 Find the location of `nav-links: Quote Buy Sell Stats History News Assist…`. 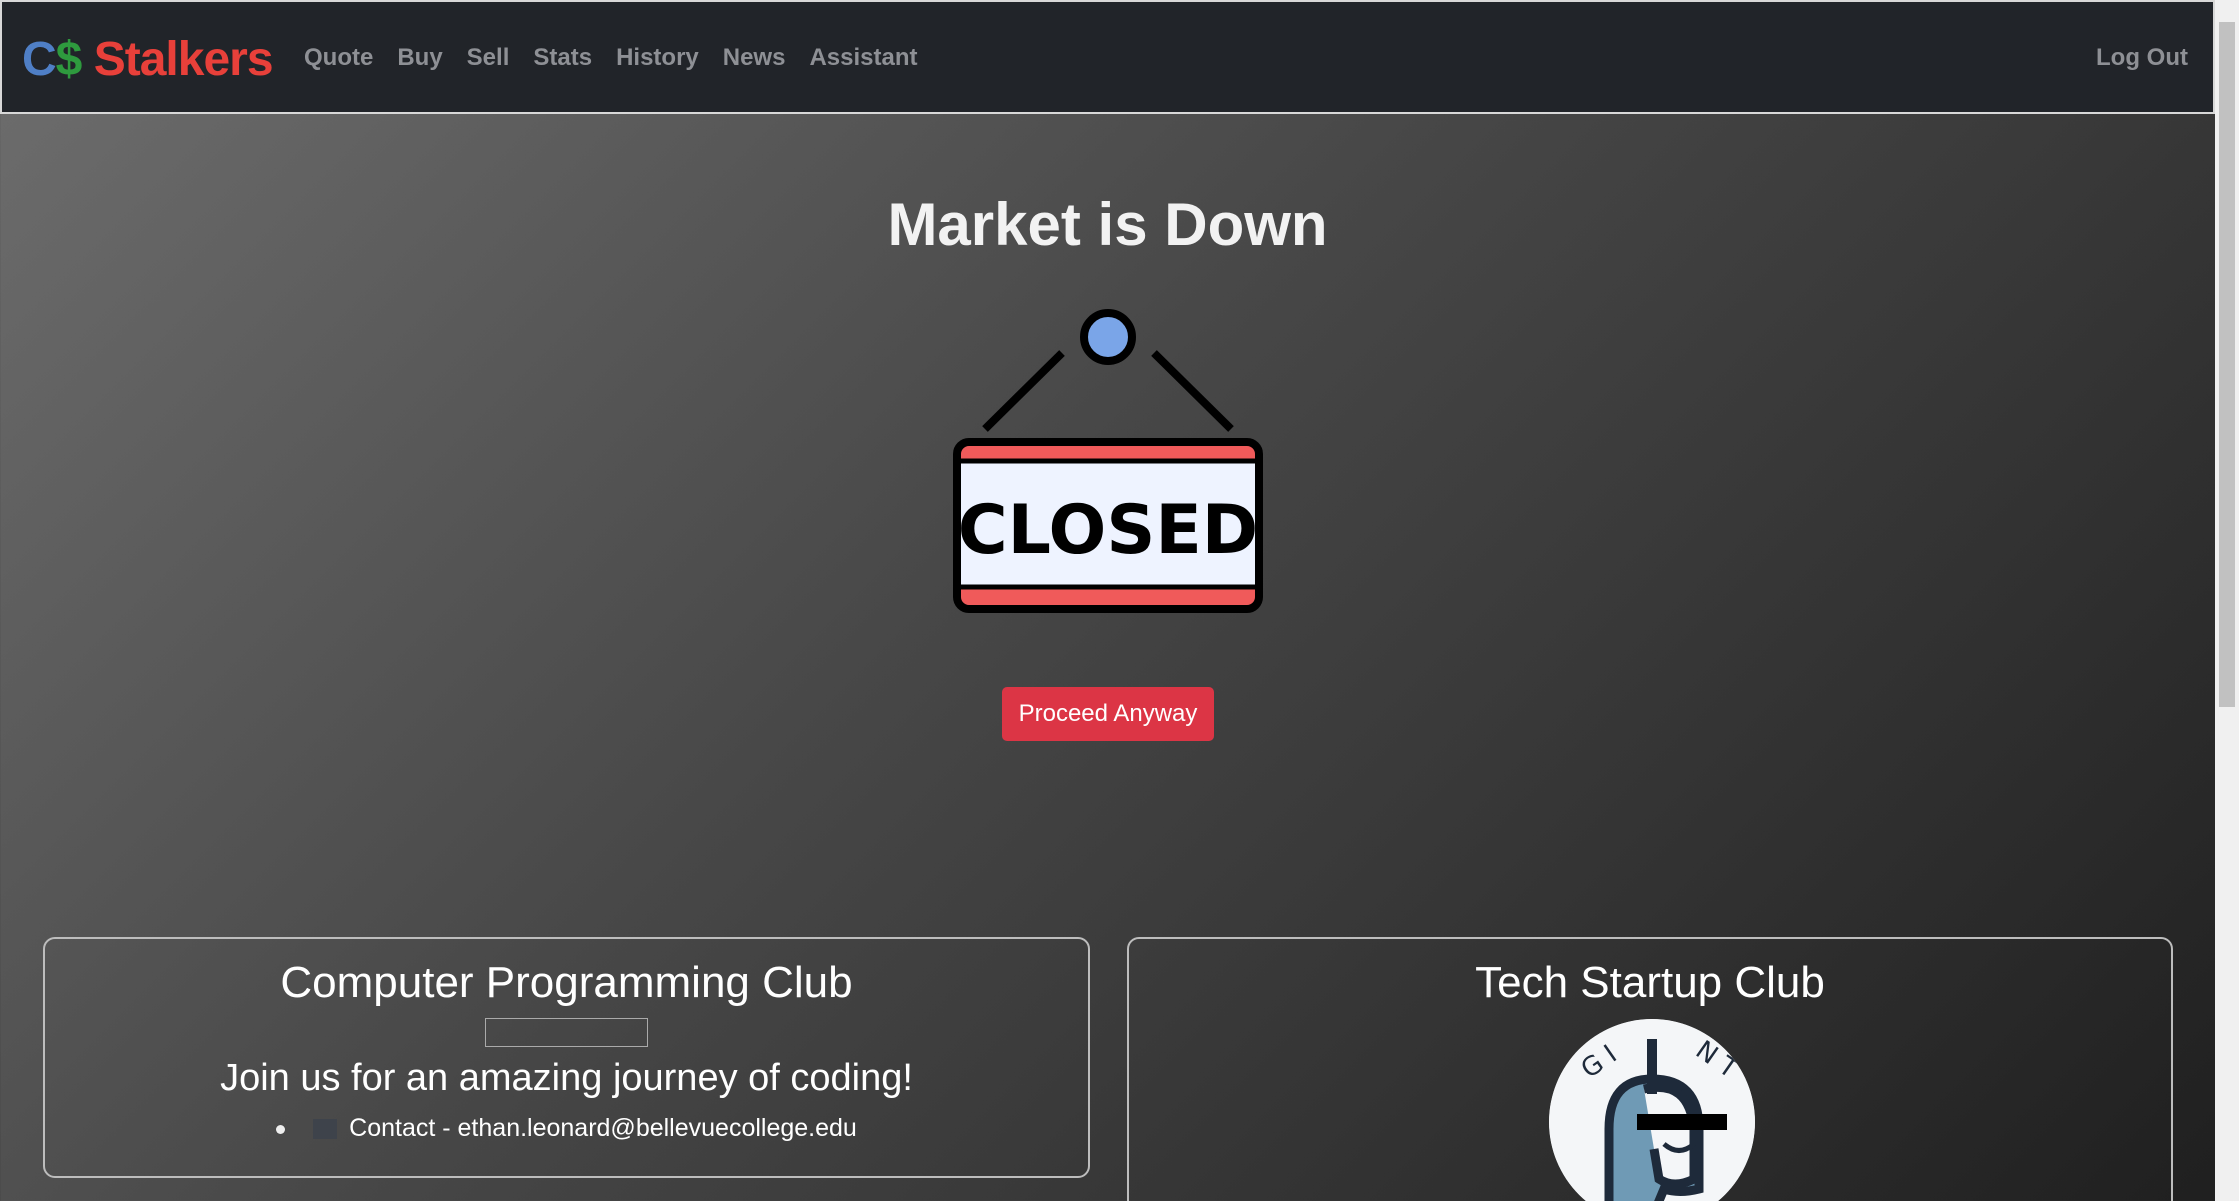

nav-links: Quote Buy Sell Stats History News Assist… is located at coordinates (611, 58).